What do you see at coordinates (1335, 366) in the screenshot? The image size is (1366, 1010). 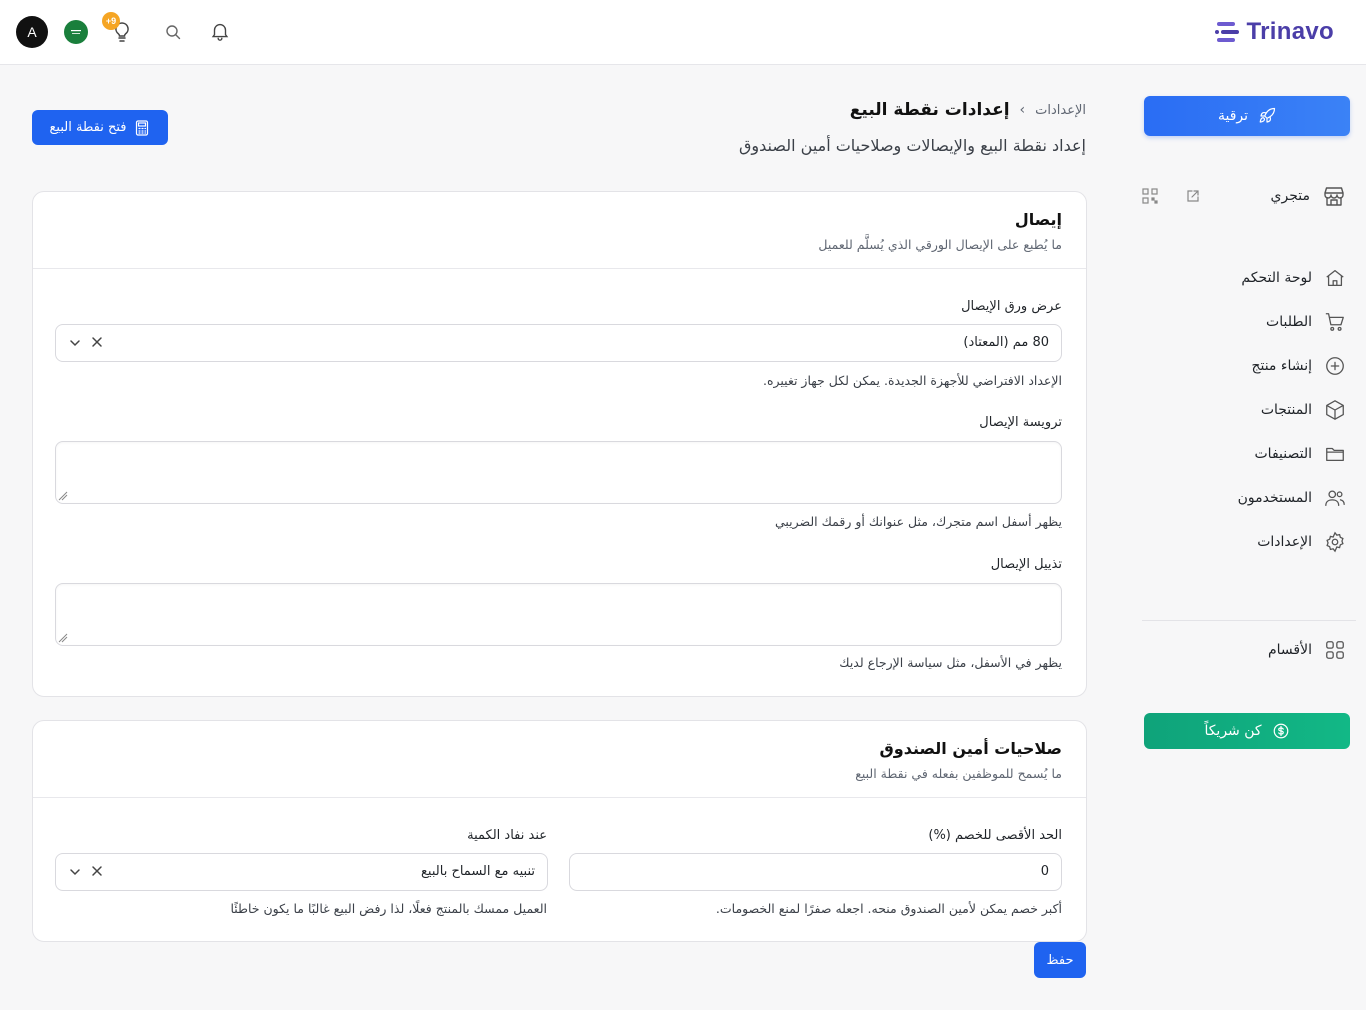 I see `plus-circle-icon` at bounding box center [1335, 366].